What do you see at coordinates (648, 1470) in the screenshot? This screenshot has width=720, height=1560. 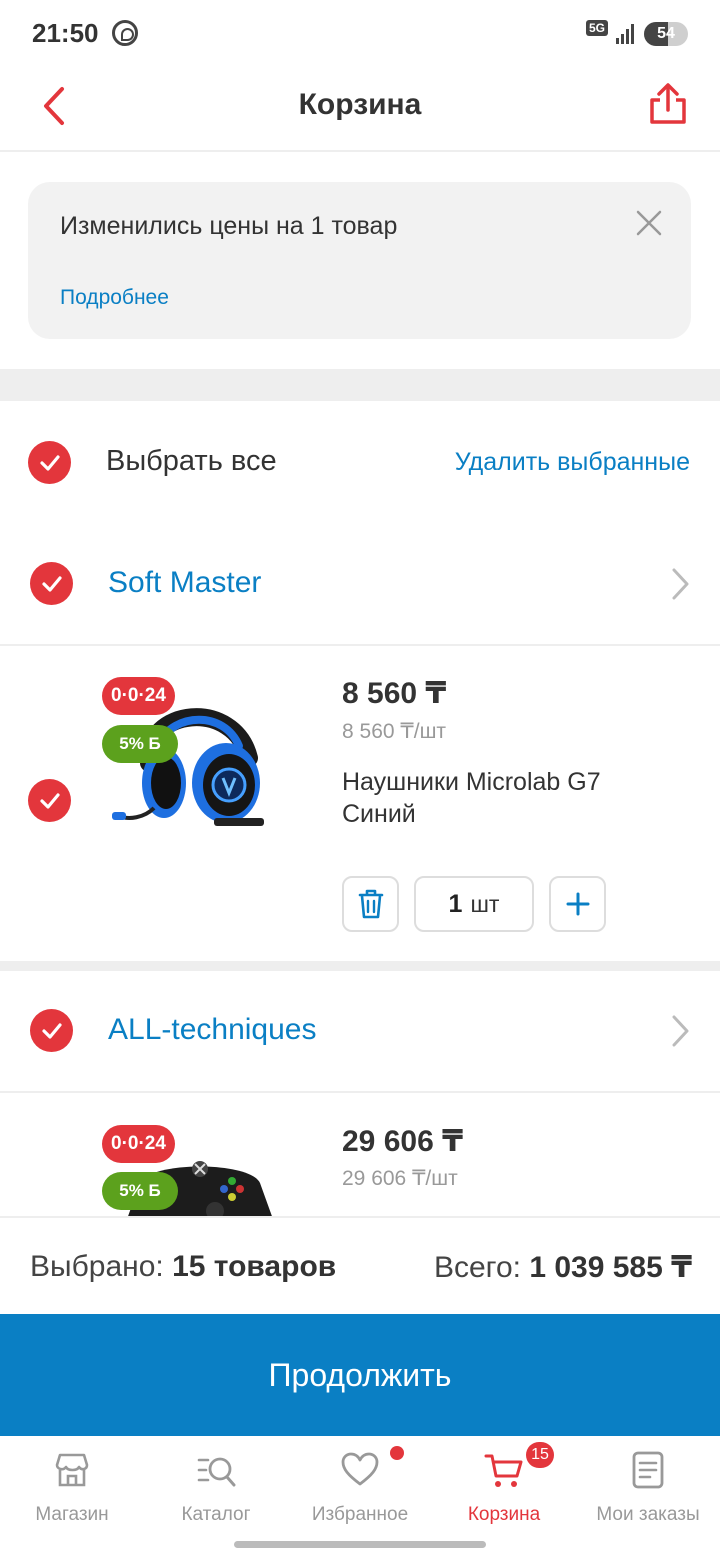 I see `orders-icon` at bounding box center [648, 1470].